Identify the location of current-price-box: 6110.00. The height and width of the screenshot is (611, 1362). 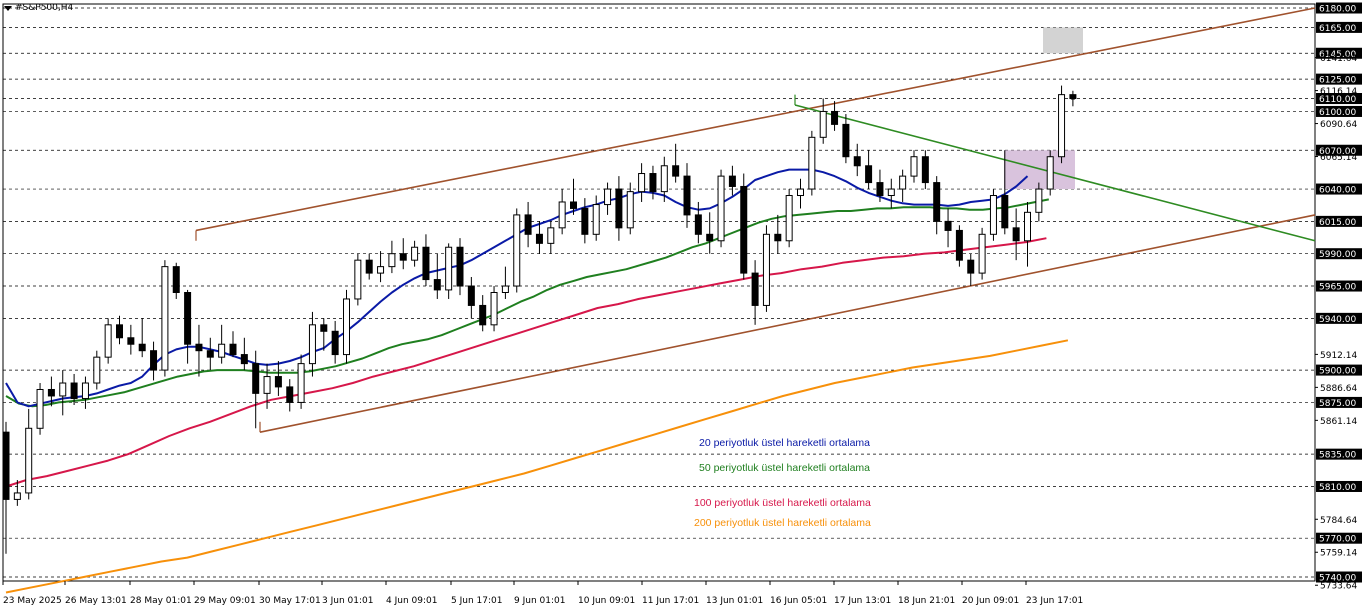
(1339, 99).